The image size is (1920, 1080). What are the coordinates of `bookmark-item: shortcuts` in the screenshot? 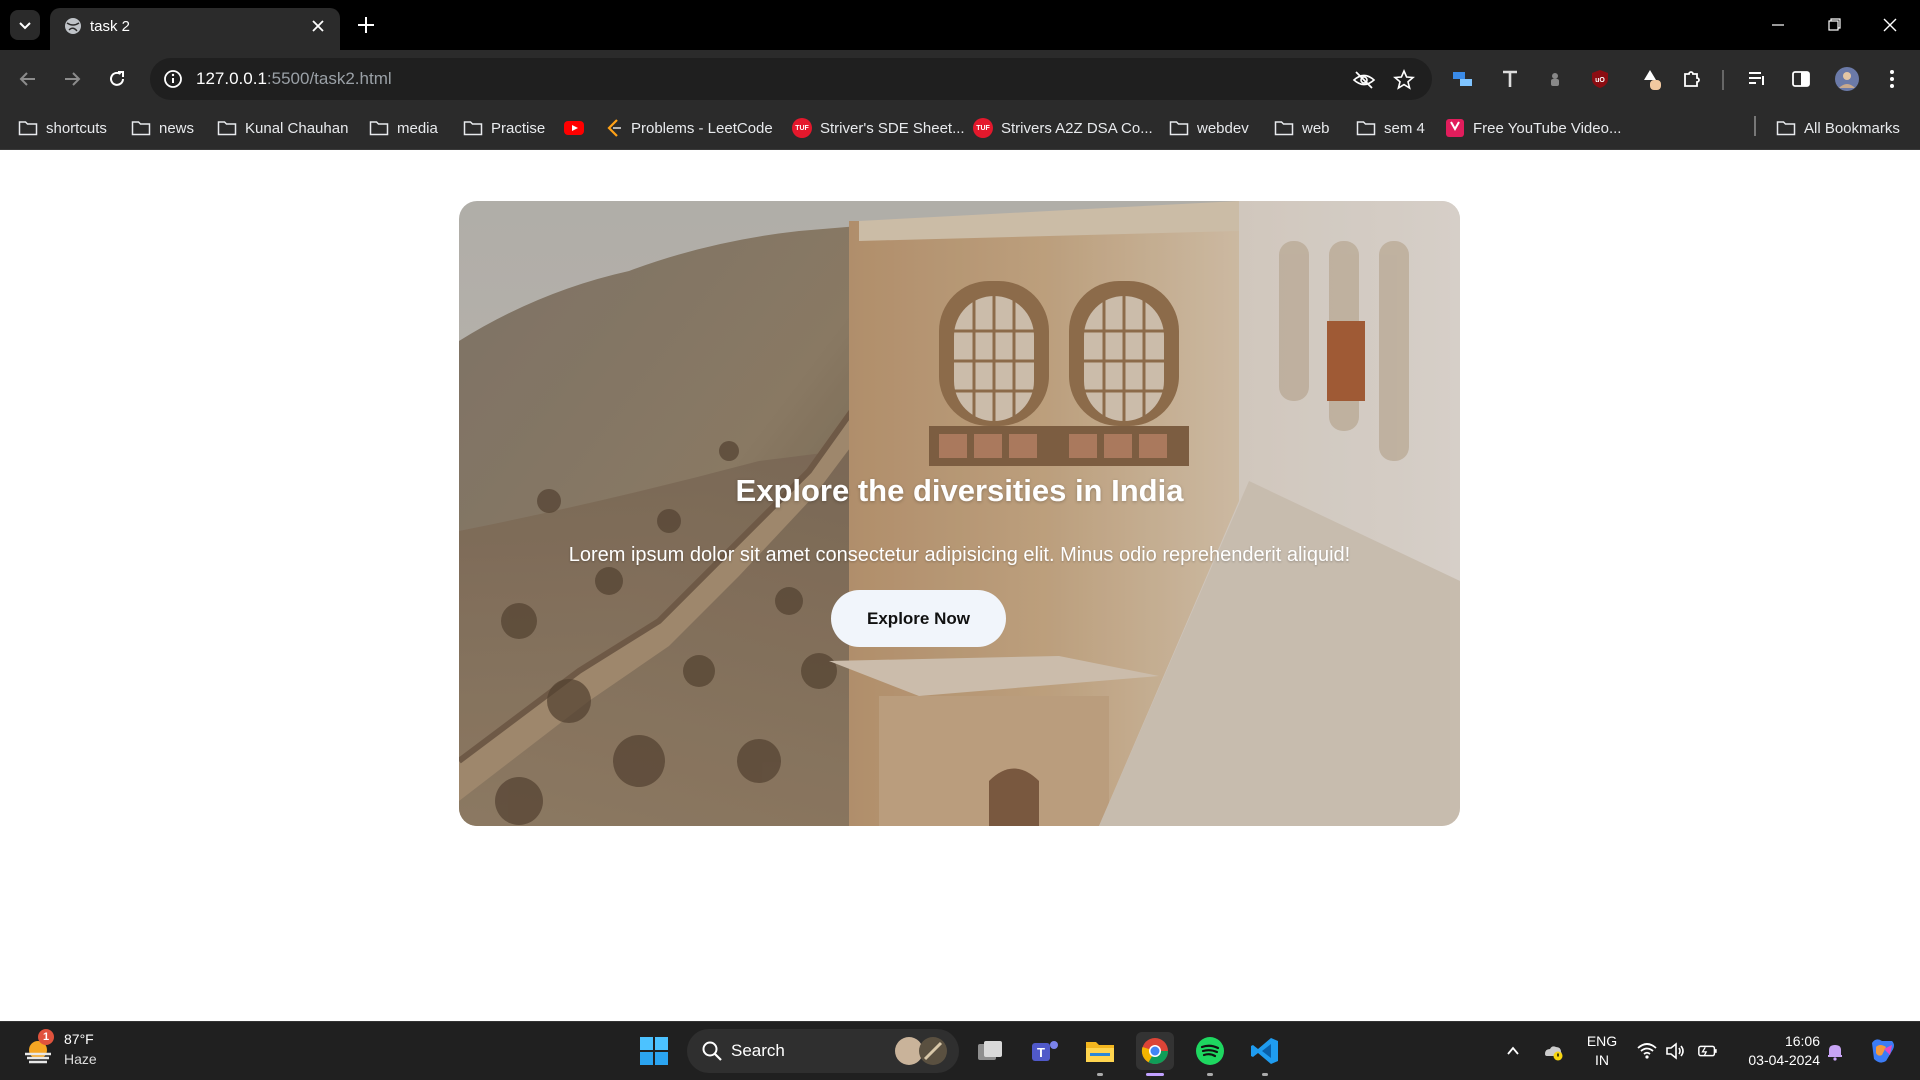 It's located at (62, 128).